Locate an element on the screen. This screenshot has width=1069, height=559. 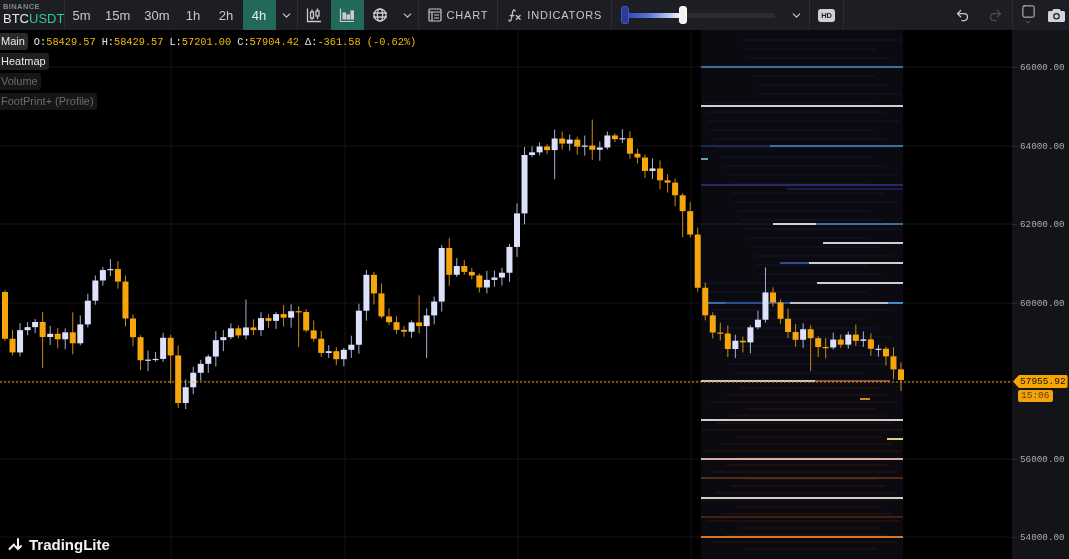
ohlc-label: O: is located at coordinates (40, 41).